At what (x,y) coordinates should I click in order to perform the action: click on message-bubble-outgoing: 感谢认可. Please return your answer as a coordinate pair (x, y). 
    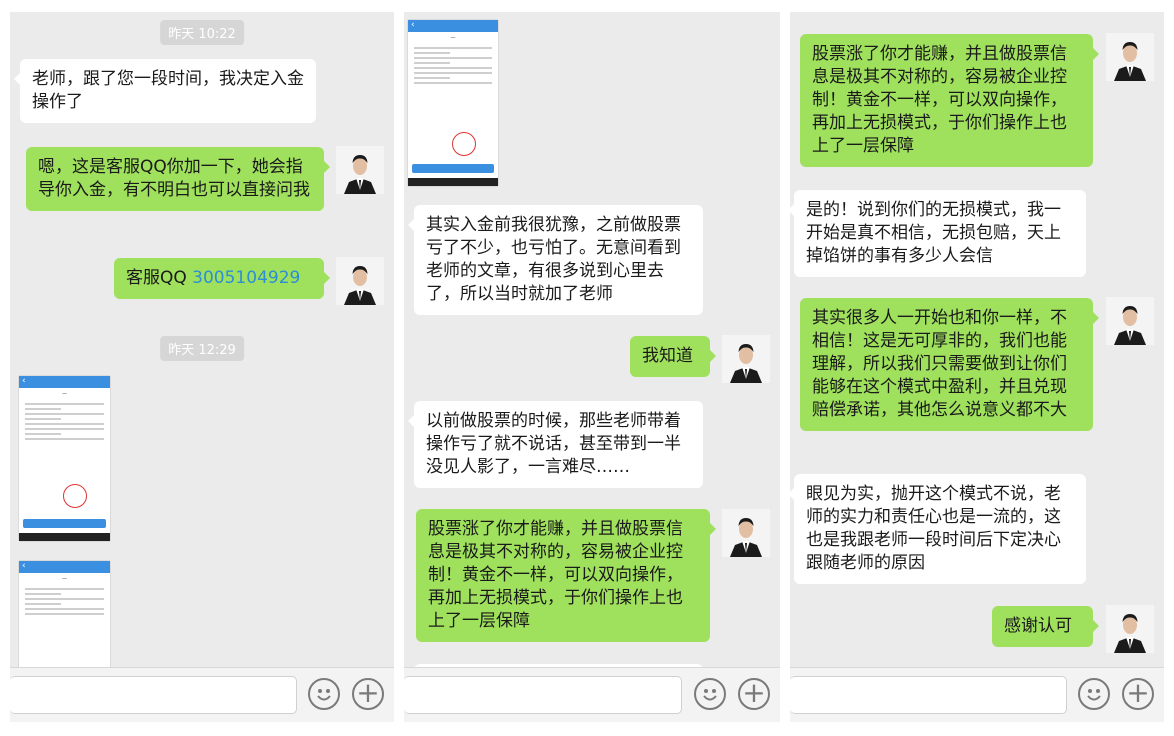
    Looking at the image, I should click on (1045, 626).